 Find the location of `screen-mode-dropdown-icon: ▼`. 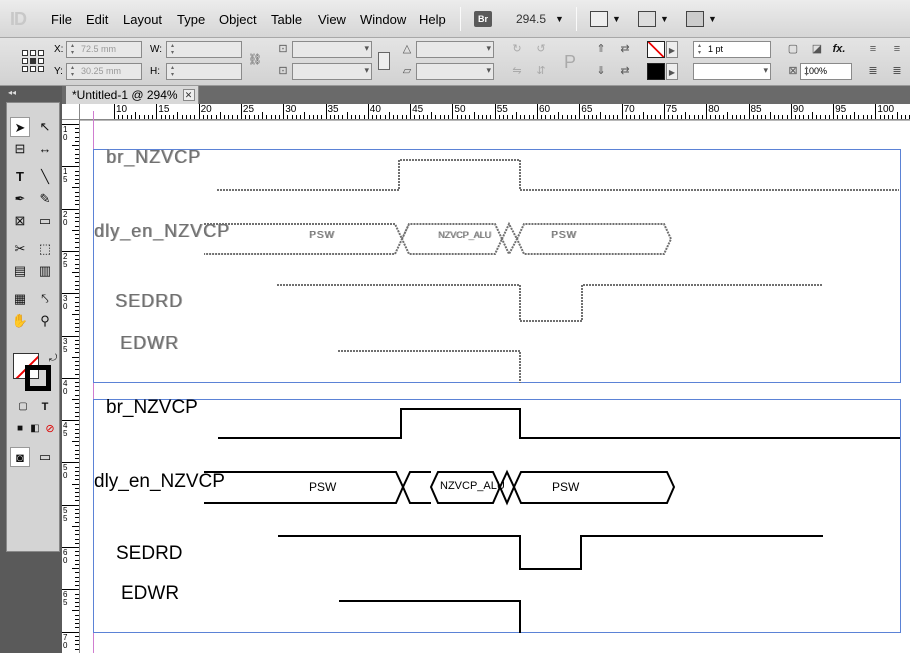

screen-mode-dropdown-icon: ▼ is located at coordinates (664, 19).